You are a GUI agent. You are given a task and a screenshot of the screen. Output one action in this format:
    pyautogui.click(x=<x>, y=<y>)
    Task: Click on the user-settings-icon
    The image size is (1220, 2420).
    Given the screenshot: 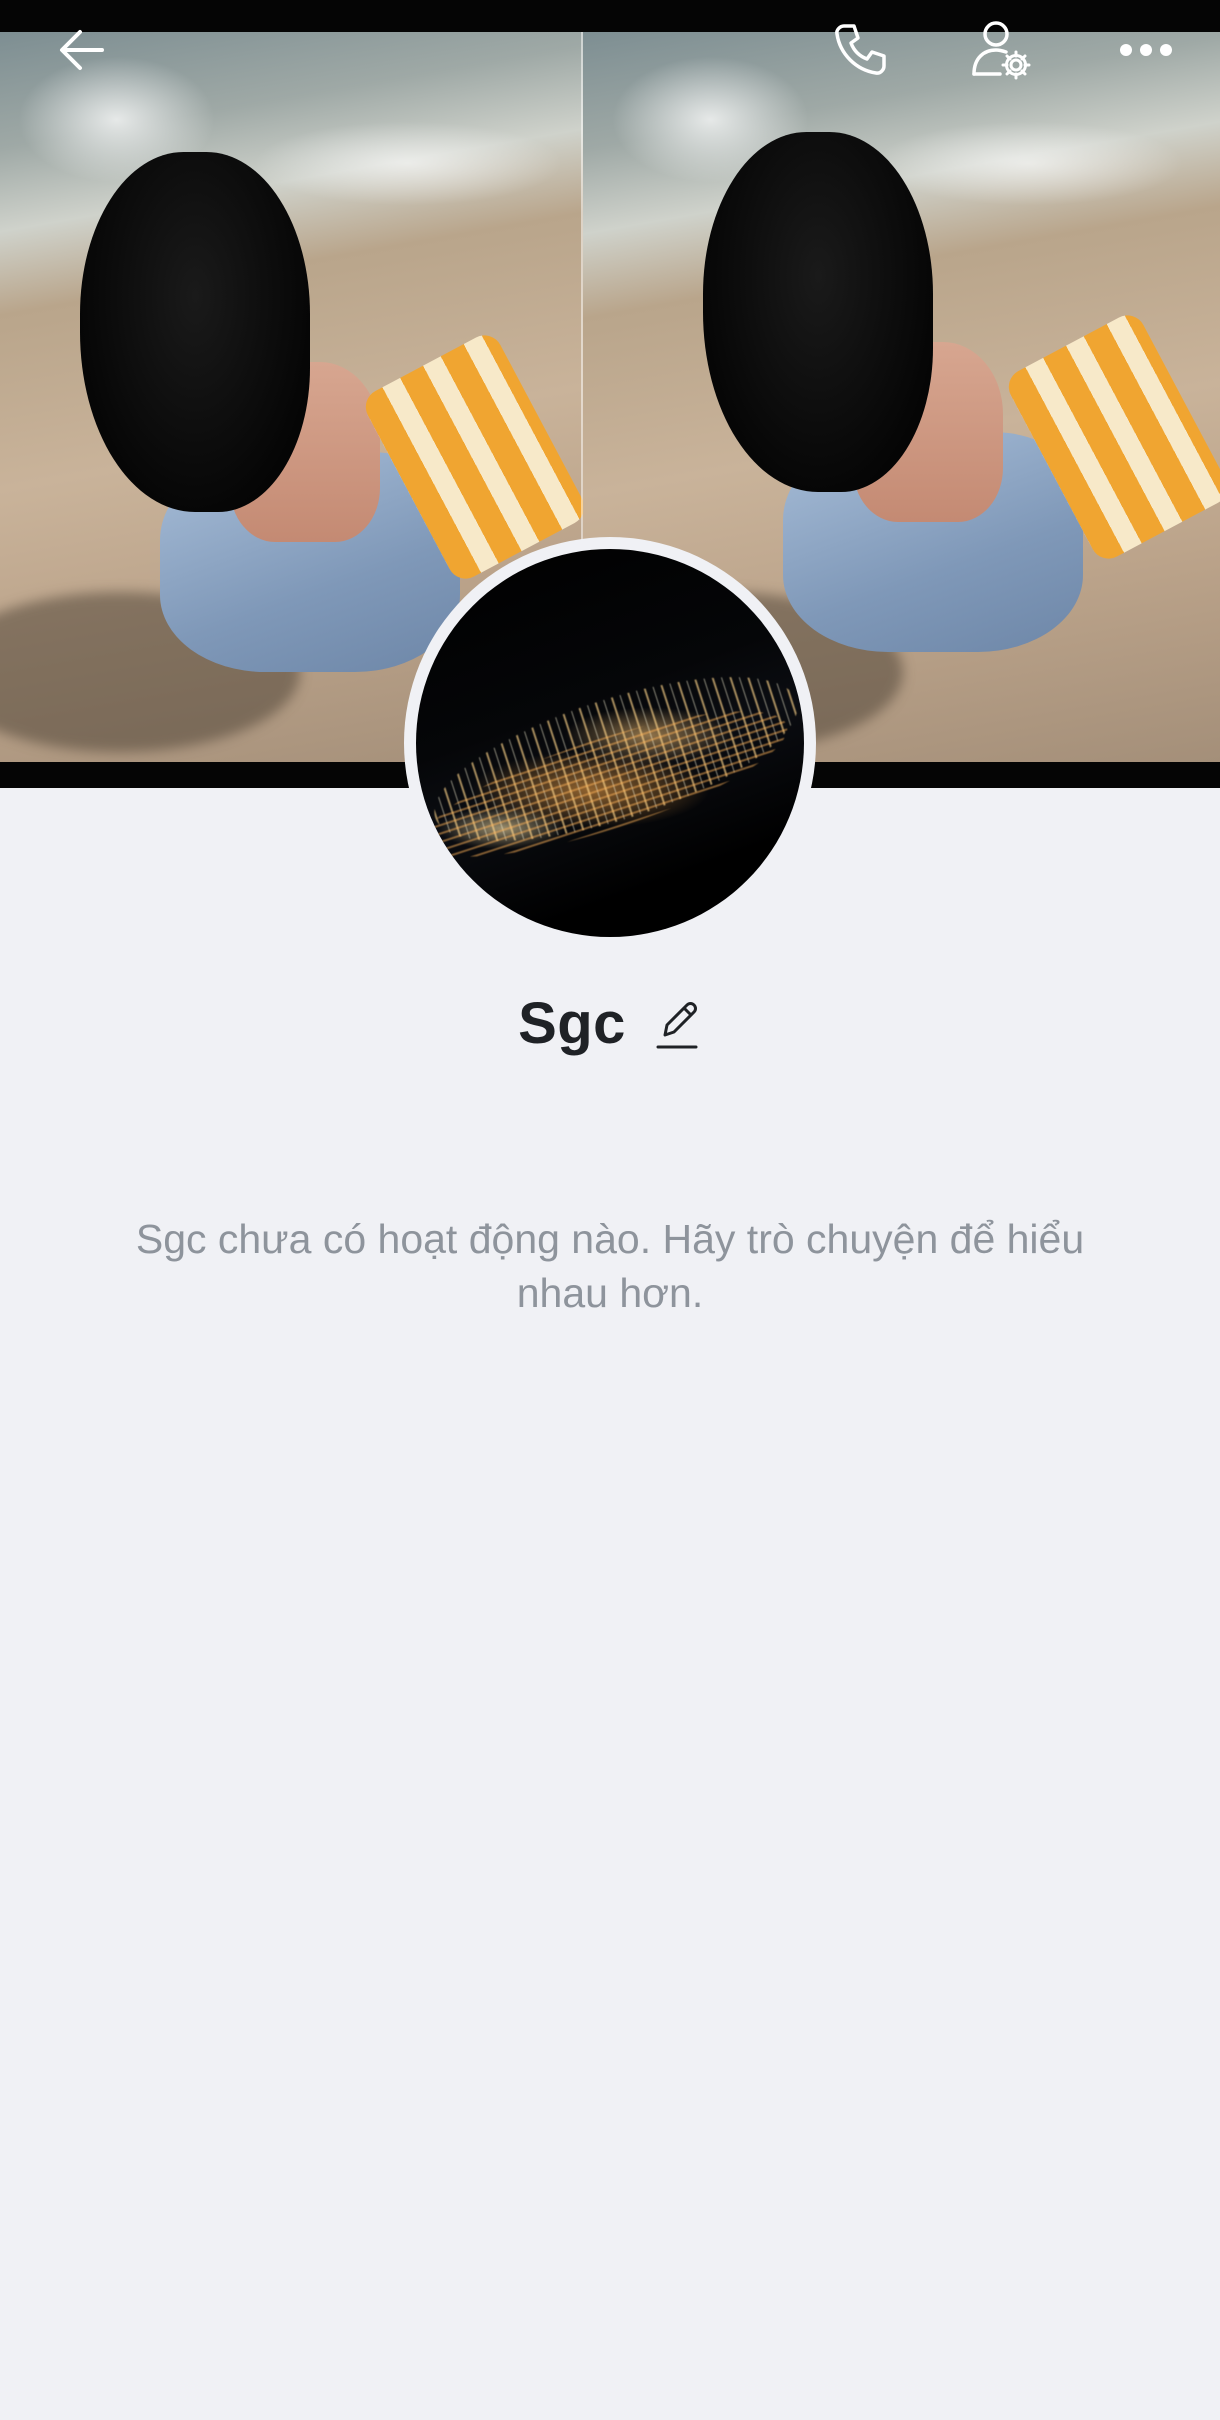 What is the action you would take?
    pyautogui.click(x=1002, y=50)
    